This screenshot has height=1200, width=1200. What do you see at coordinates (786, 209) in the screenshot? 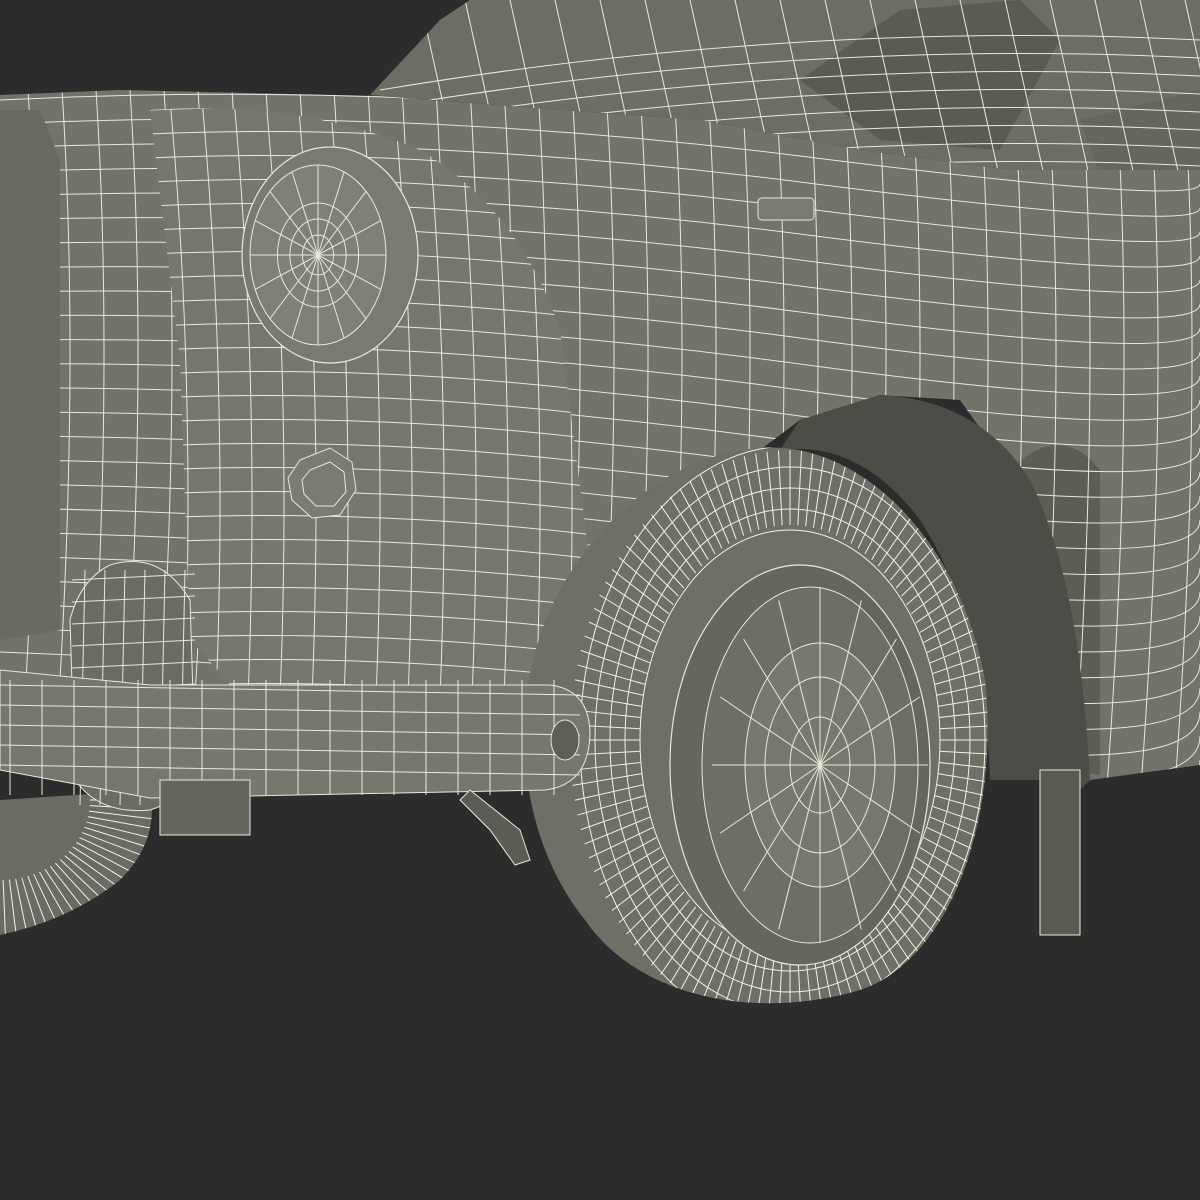
I see `side-badge` at bounding box center [786, 209].